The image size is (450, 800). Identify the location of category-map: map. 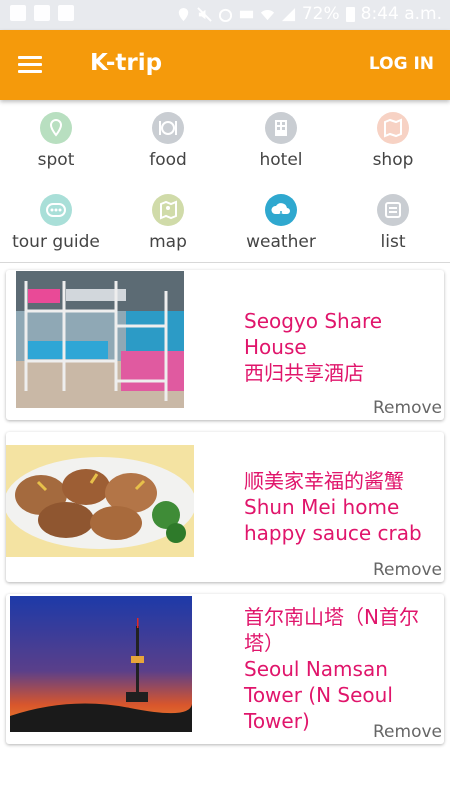
(168, 223).